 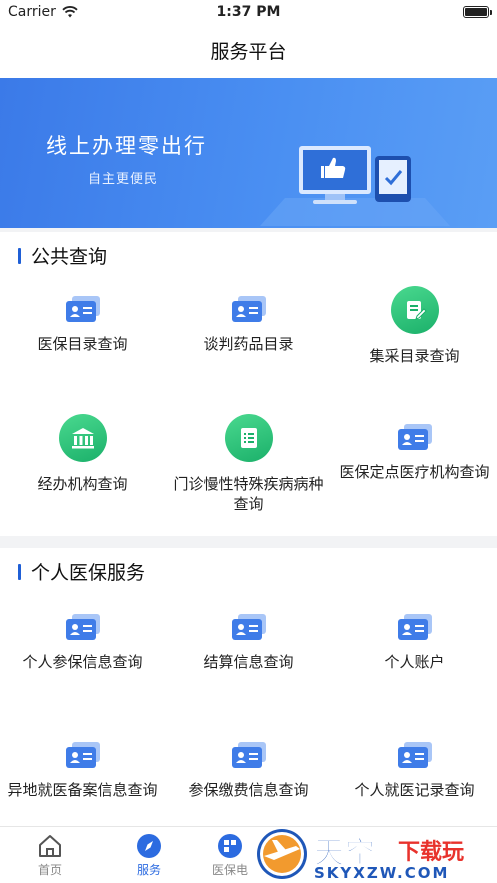 I want to click on tile-label: 个人就医记录查询, so click(x=414, y=790).